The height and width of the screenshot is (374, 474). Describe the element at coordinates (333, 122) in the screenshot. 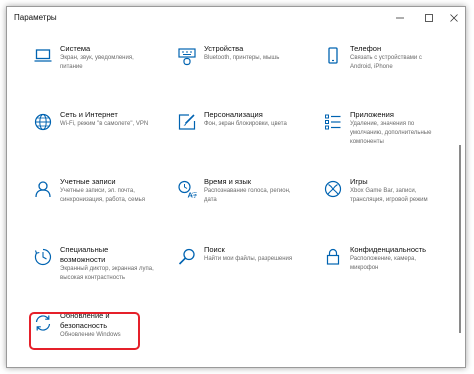

I see `apps-icon` at that location.